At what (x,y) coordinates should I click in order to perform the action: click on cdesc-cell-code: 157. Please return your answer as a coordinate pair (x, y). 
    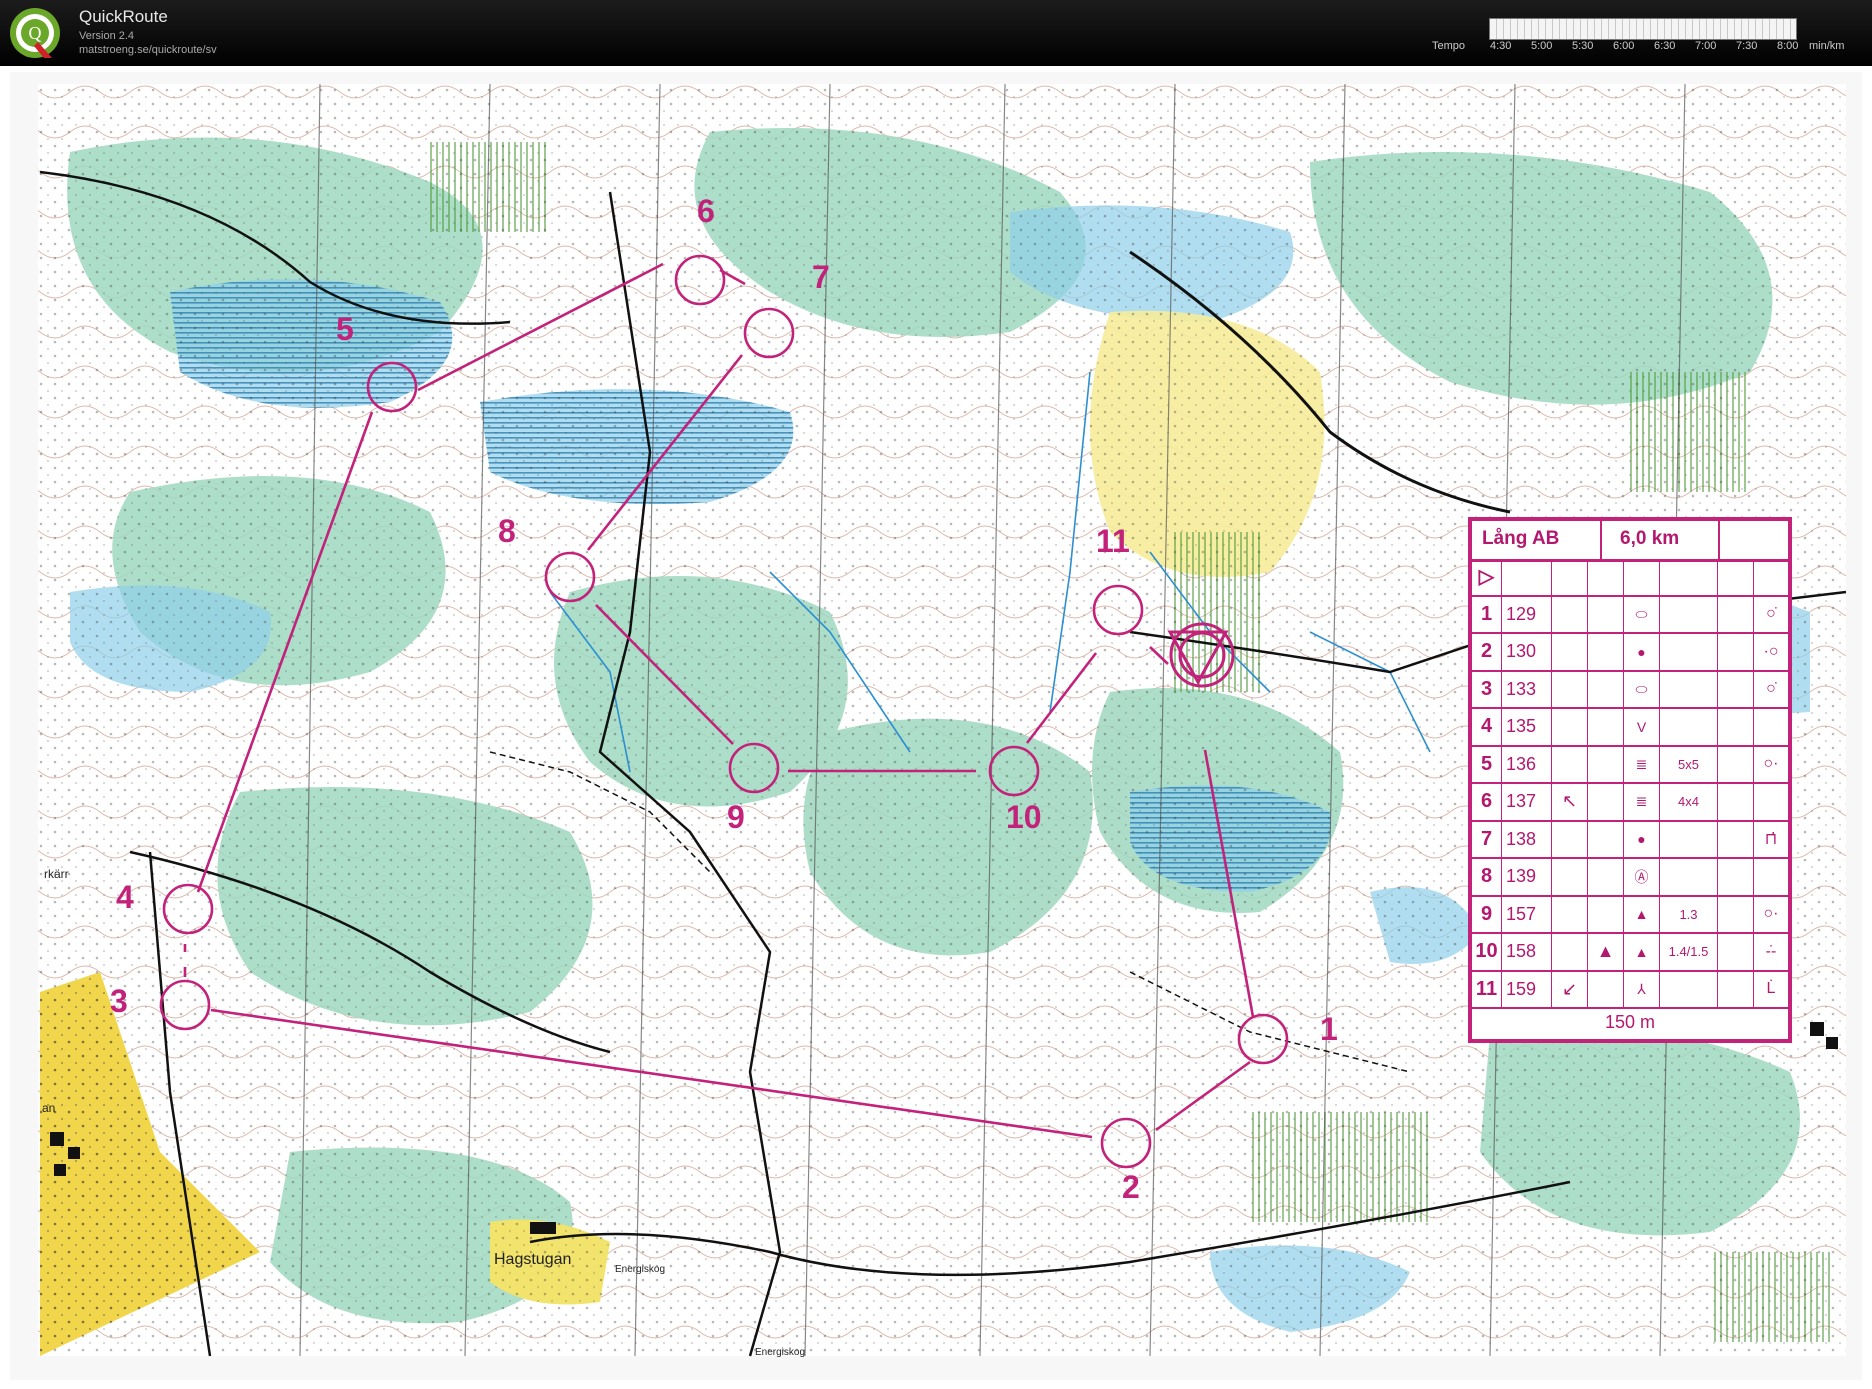
    Looking at the image, I should click on (1527, 914).